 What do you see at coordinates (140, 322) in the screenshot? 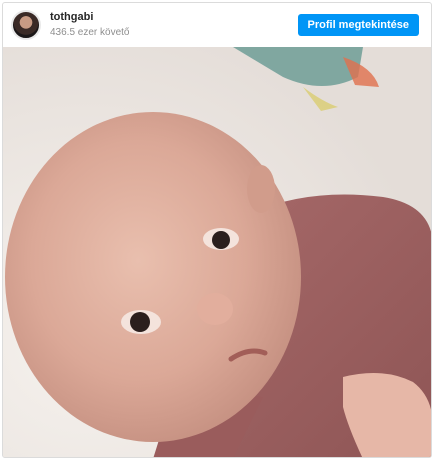
I see `right-pupil` at bounding box center [140, 322].